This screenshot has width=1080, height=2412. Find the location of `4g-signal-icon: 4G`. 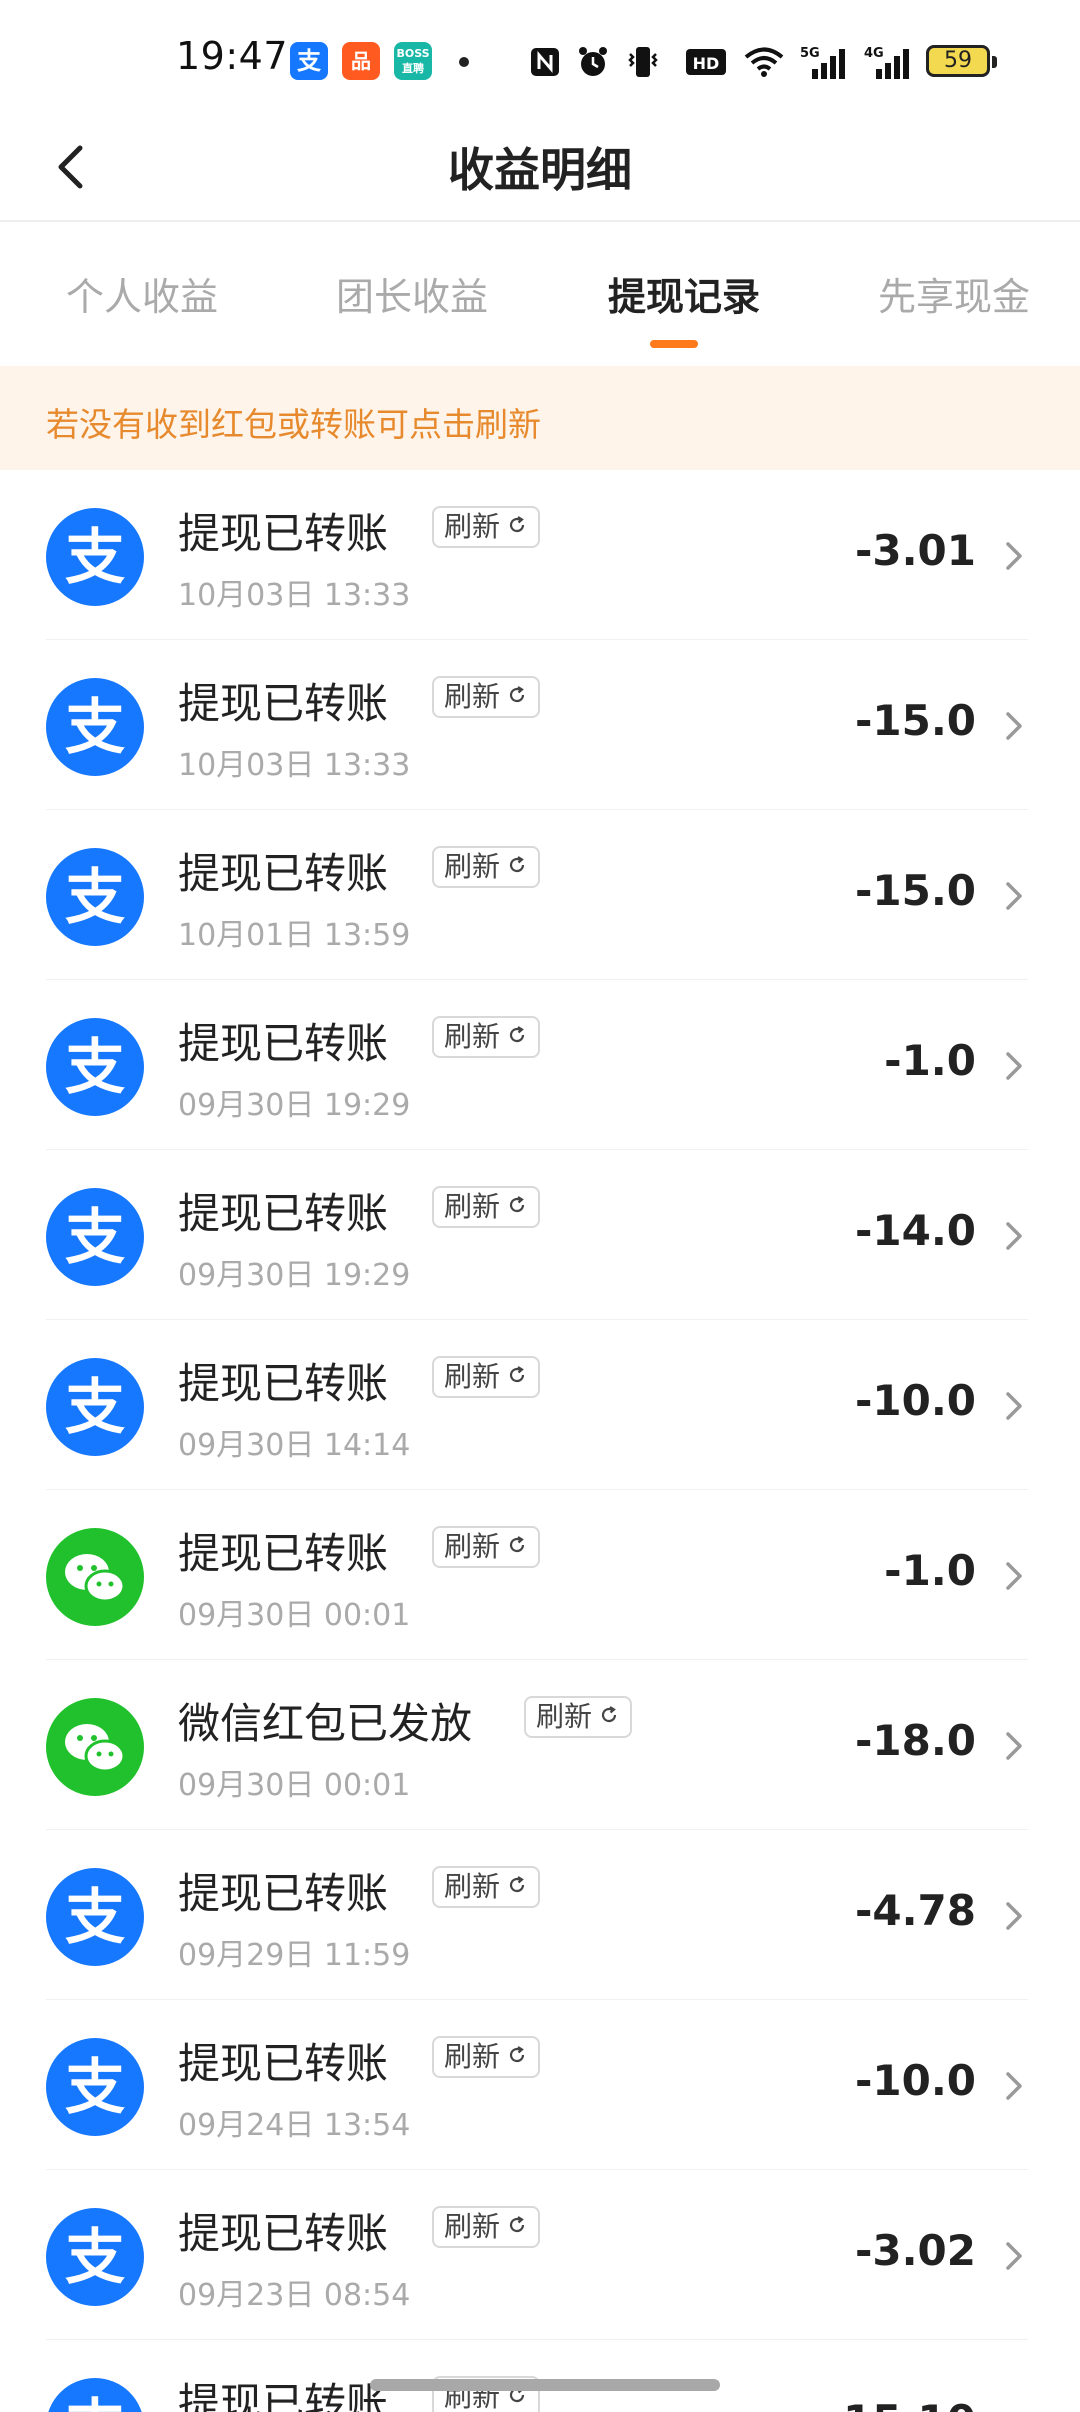

4g-signal-icon: 4G is located at coordinates (887, 62).